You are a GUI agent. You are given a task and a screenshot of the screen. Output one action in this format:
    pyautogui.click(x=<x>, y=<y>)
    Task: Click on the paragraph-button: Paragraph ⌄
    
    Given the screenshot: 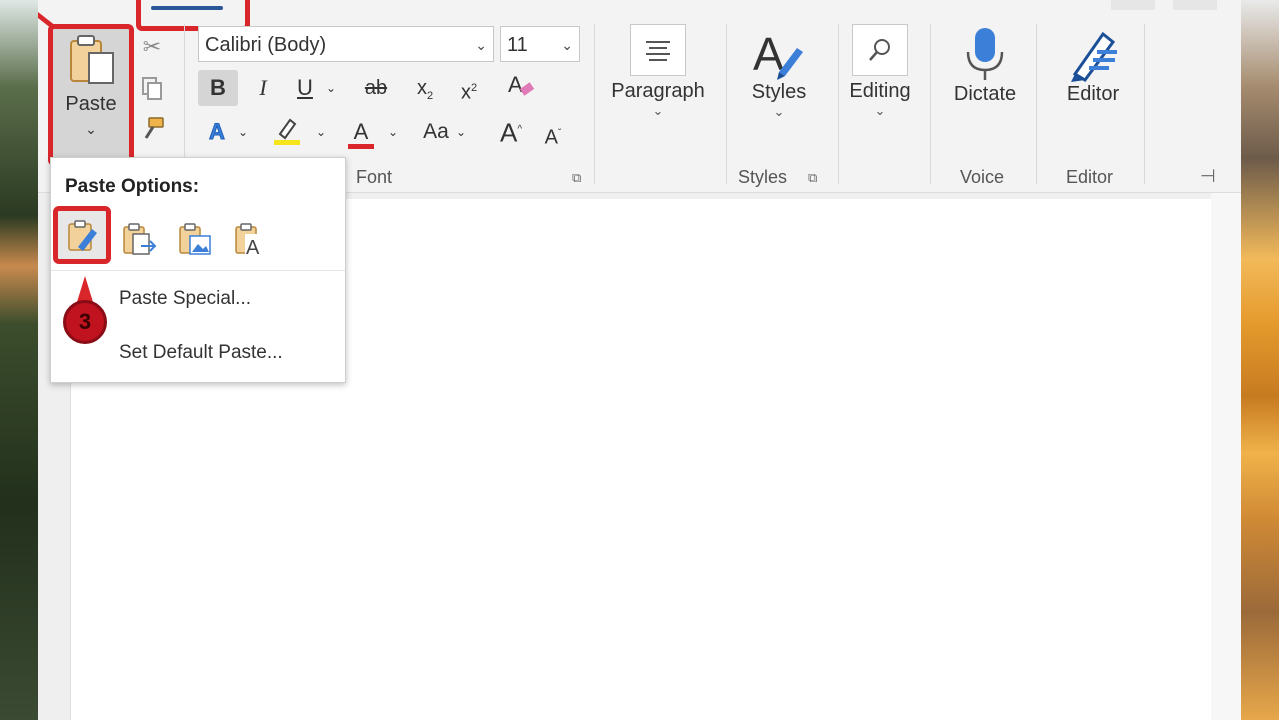 What is the action you would take?
    pyautogui.click(x=658, y=71)
    